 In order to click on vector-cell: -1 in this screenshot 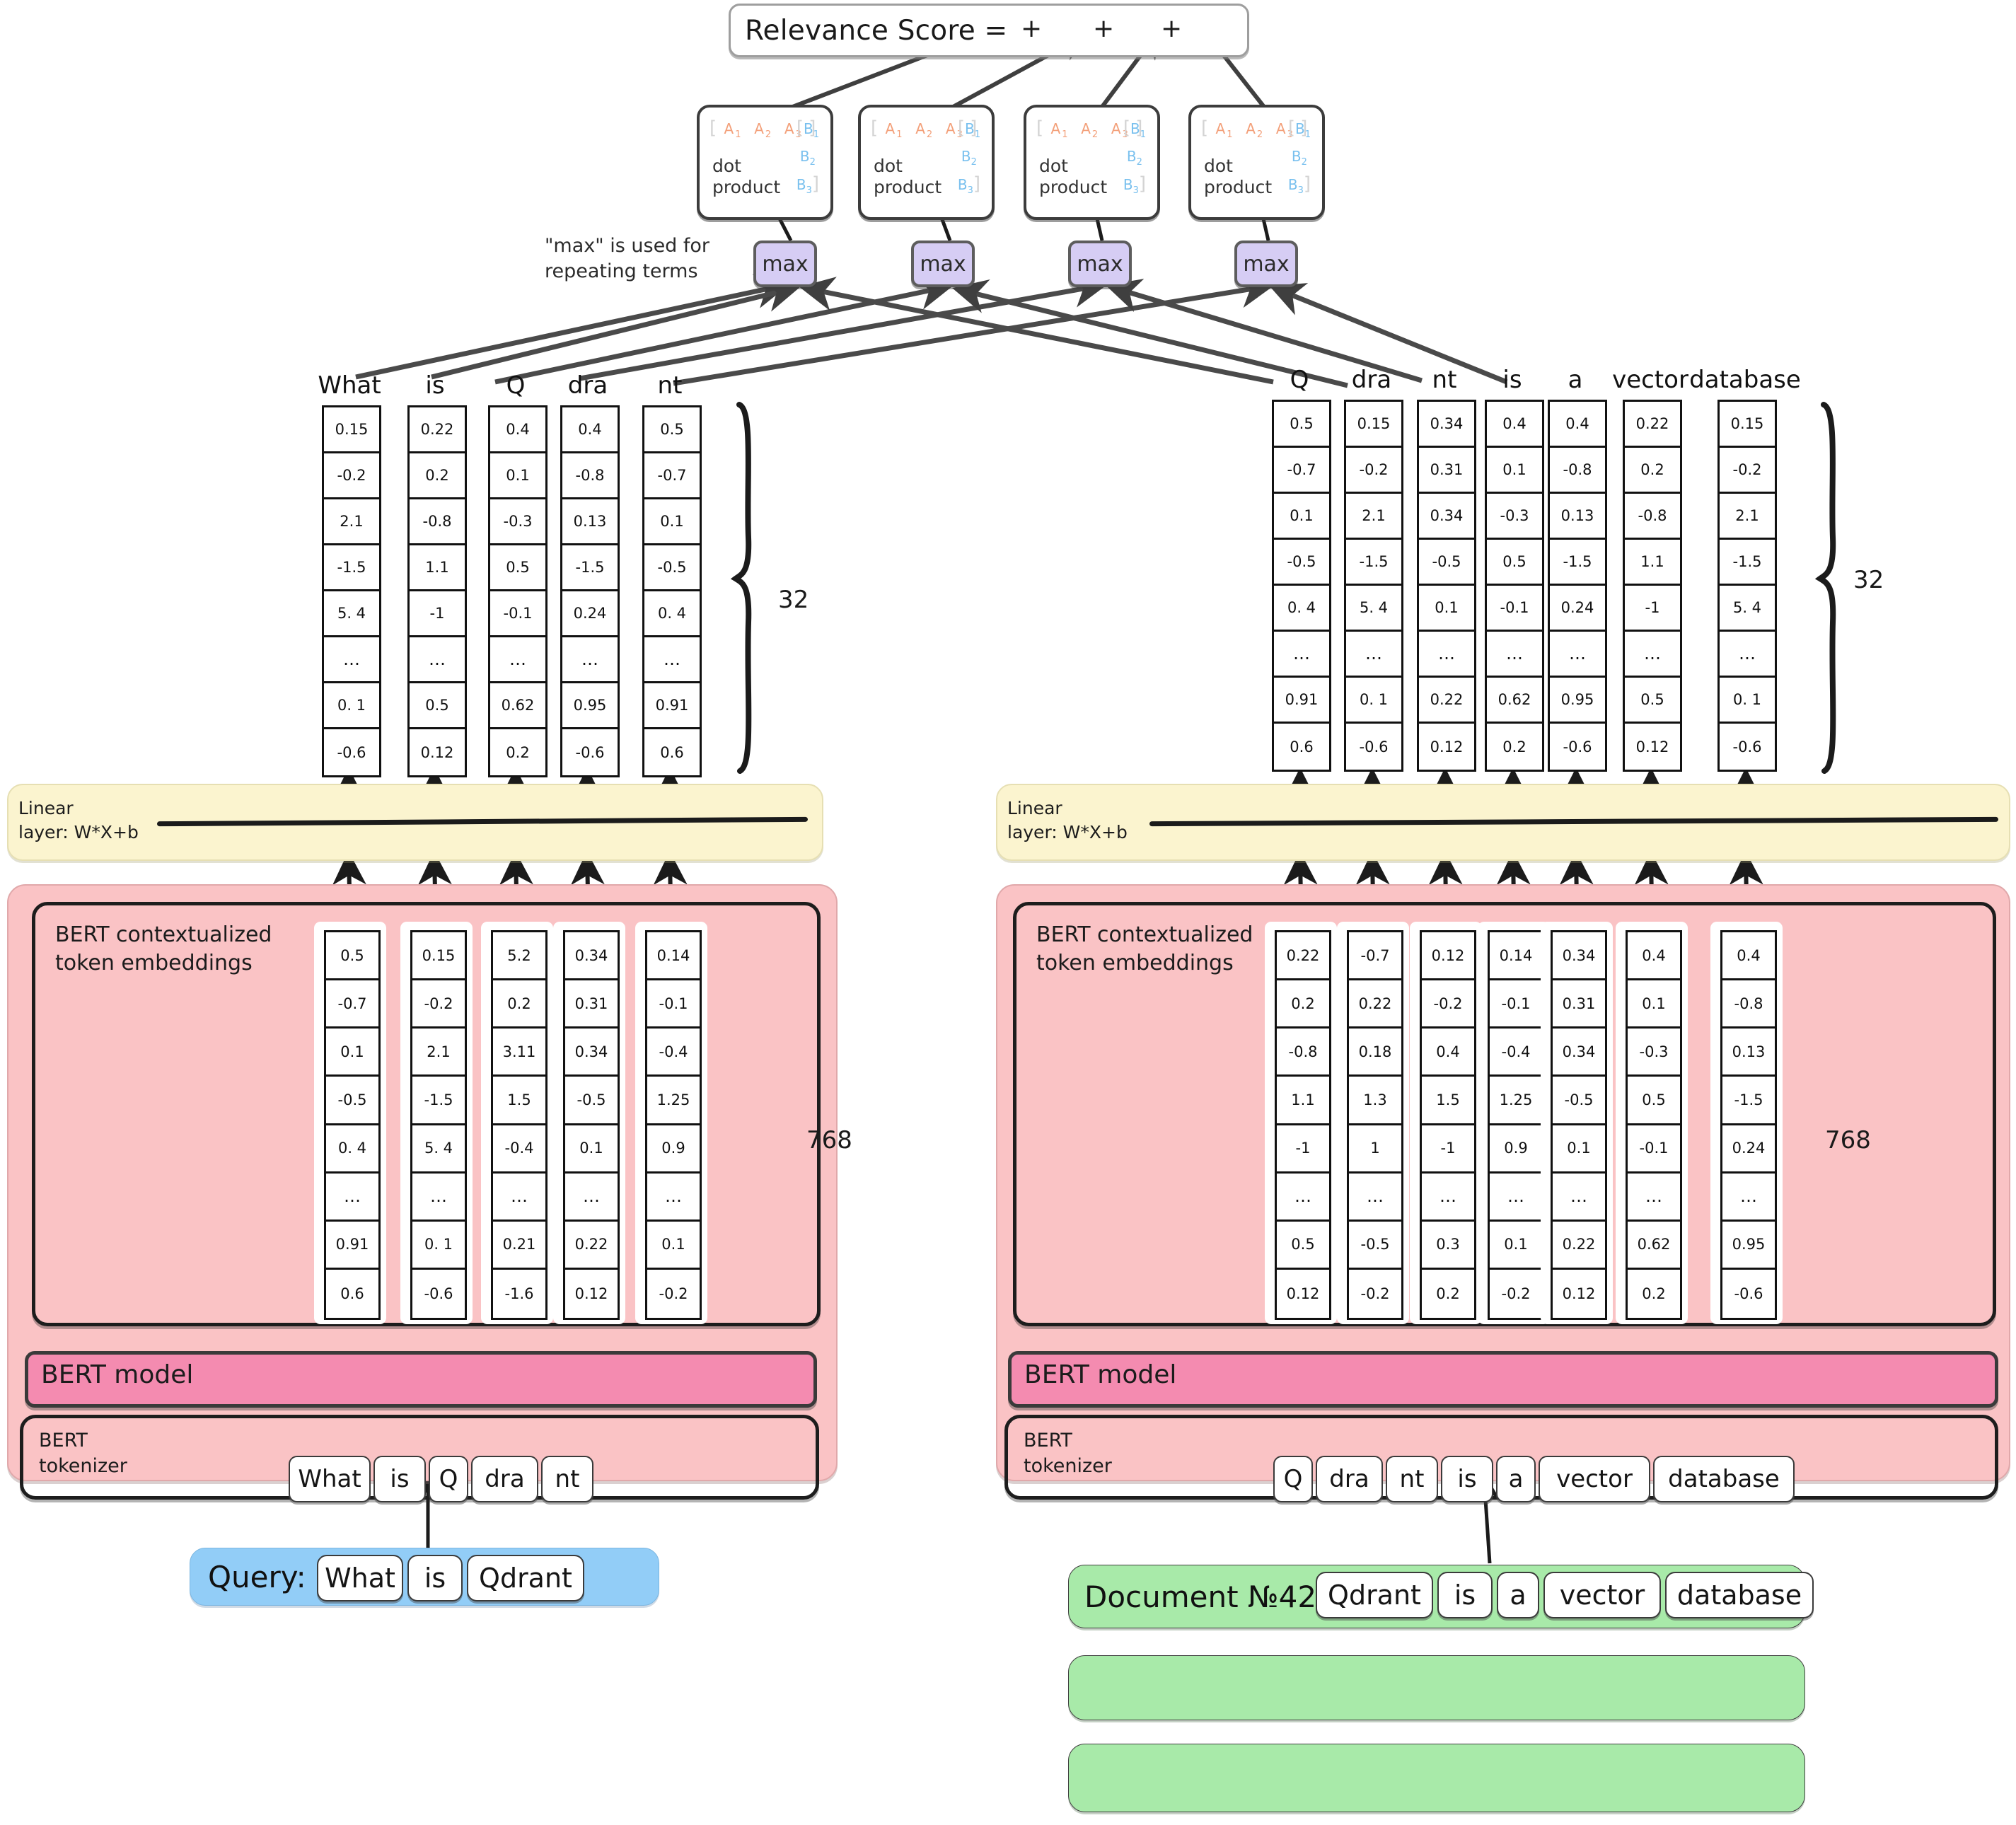, I will do `click(1303, 1149)`.